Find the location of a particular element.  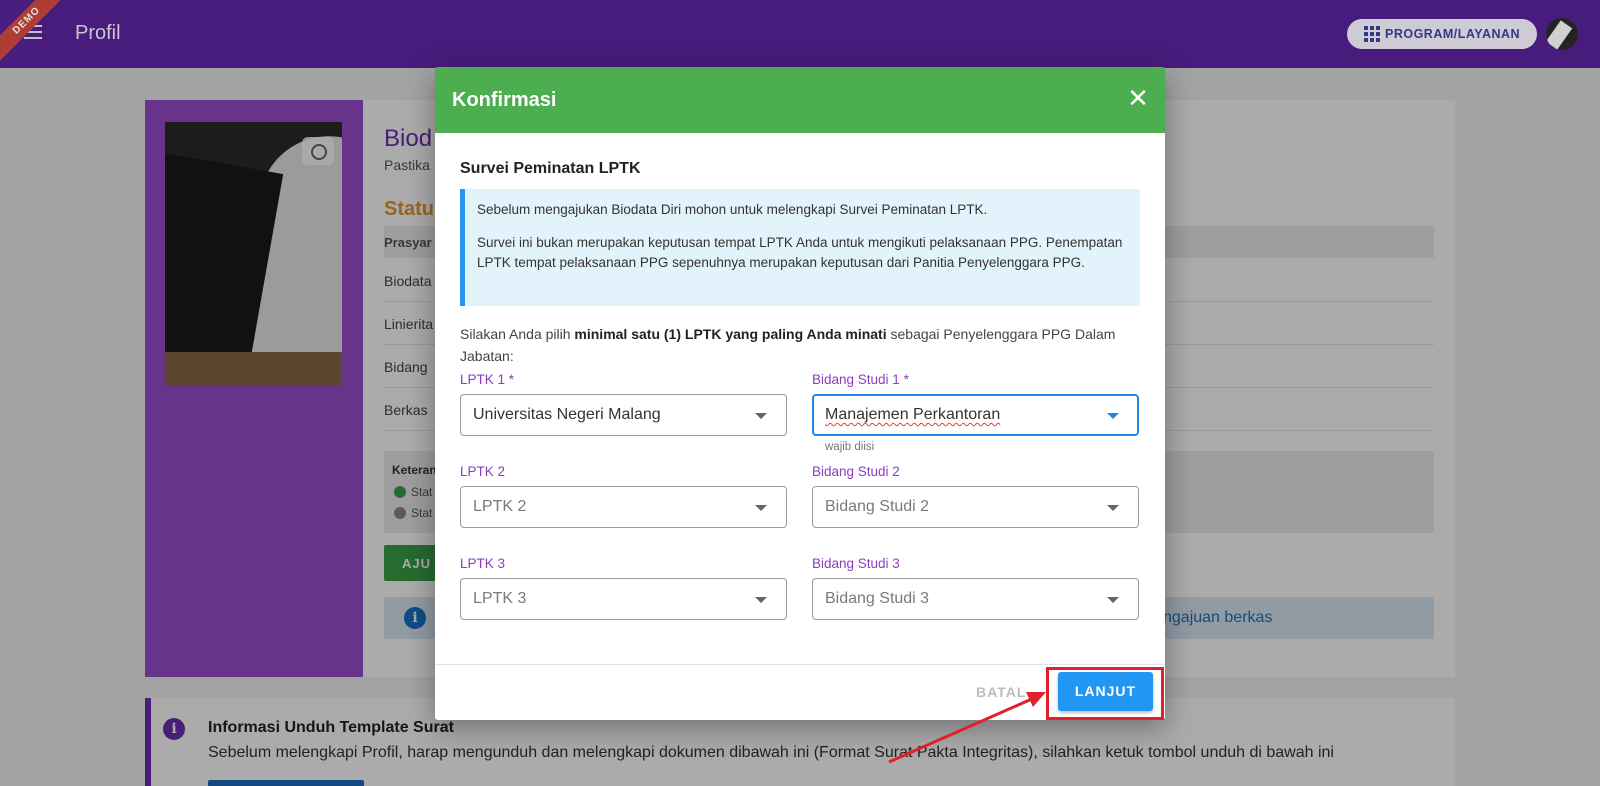

lptk-3-label: LPTK 3 is located at coordinates (483, 563).